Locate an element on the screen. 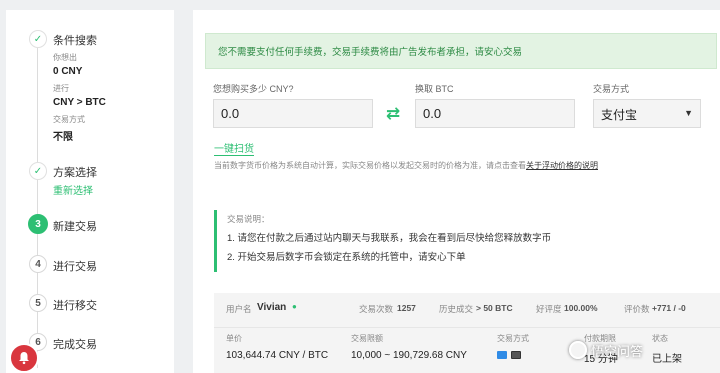  step-title-new-trade: 新建交易 is located at coordinates (75, 227).